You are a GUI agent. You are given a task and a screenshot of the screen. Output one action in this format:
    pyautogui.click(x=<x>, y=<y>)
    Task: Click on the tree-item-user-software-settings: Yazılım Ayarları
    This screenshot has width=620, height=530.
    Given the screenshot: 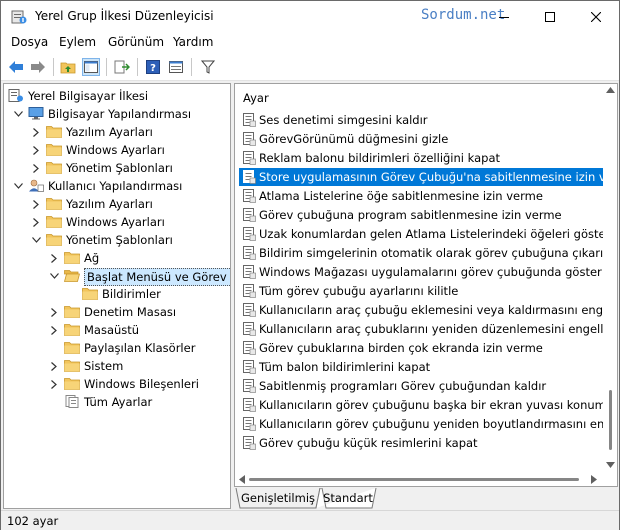 What is the action you would take?
    pyautogui.click(x=117, y=204)
    